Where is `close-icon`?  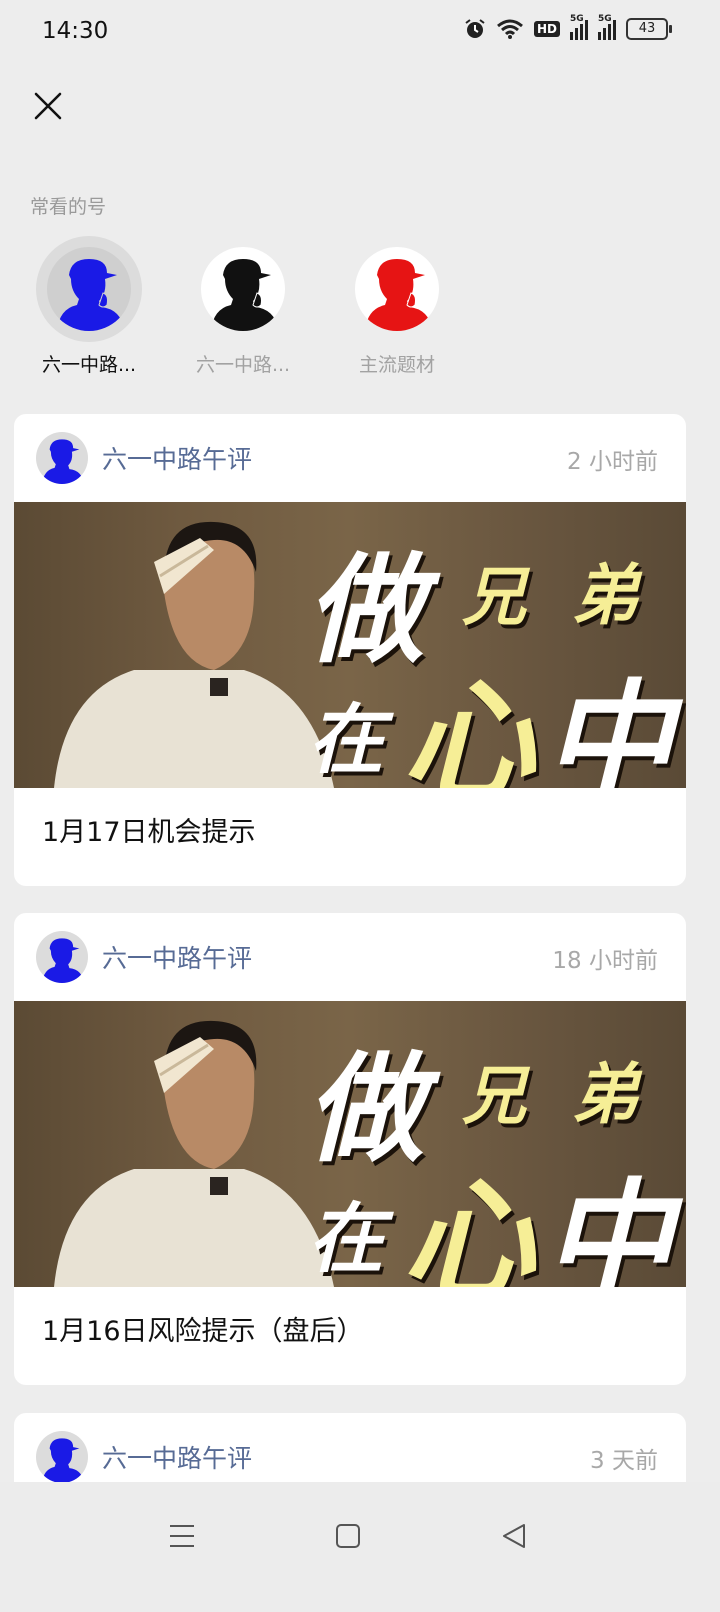
close-icon is located at coordinates (48, 106).